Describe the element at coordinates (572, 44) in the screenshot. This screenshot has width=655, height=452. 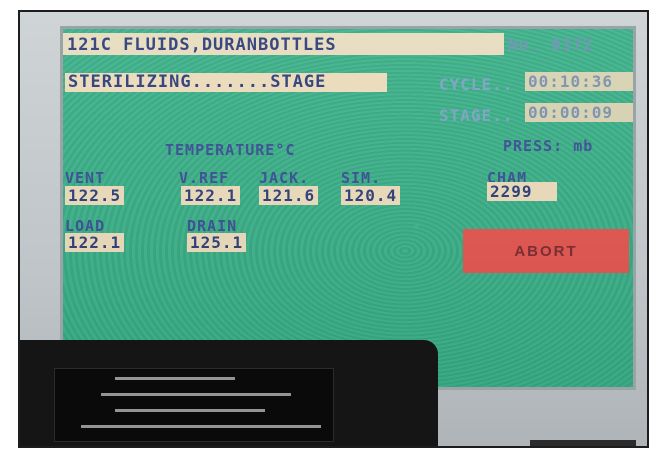
I see `batch-number-value: 0372` at that location.